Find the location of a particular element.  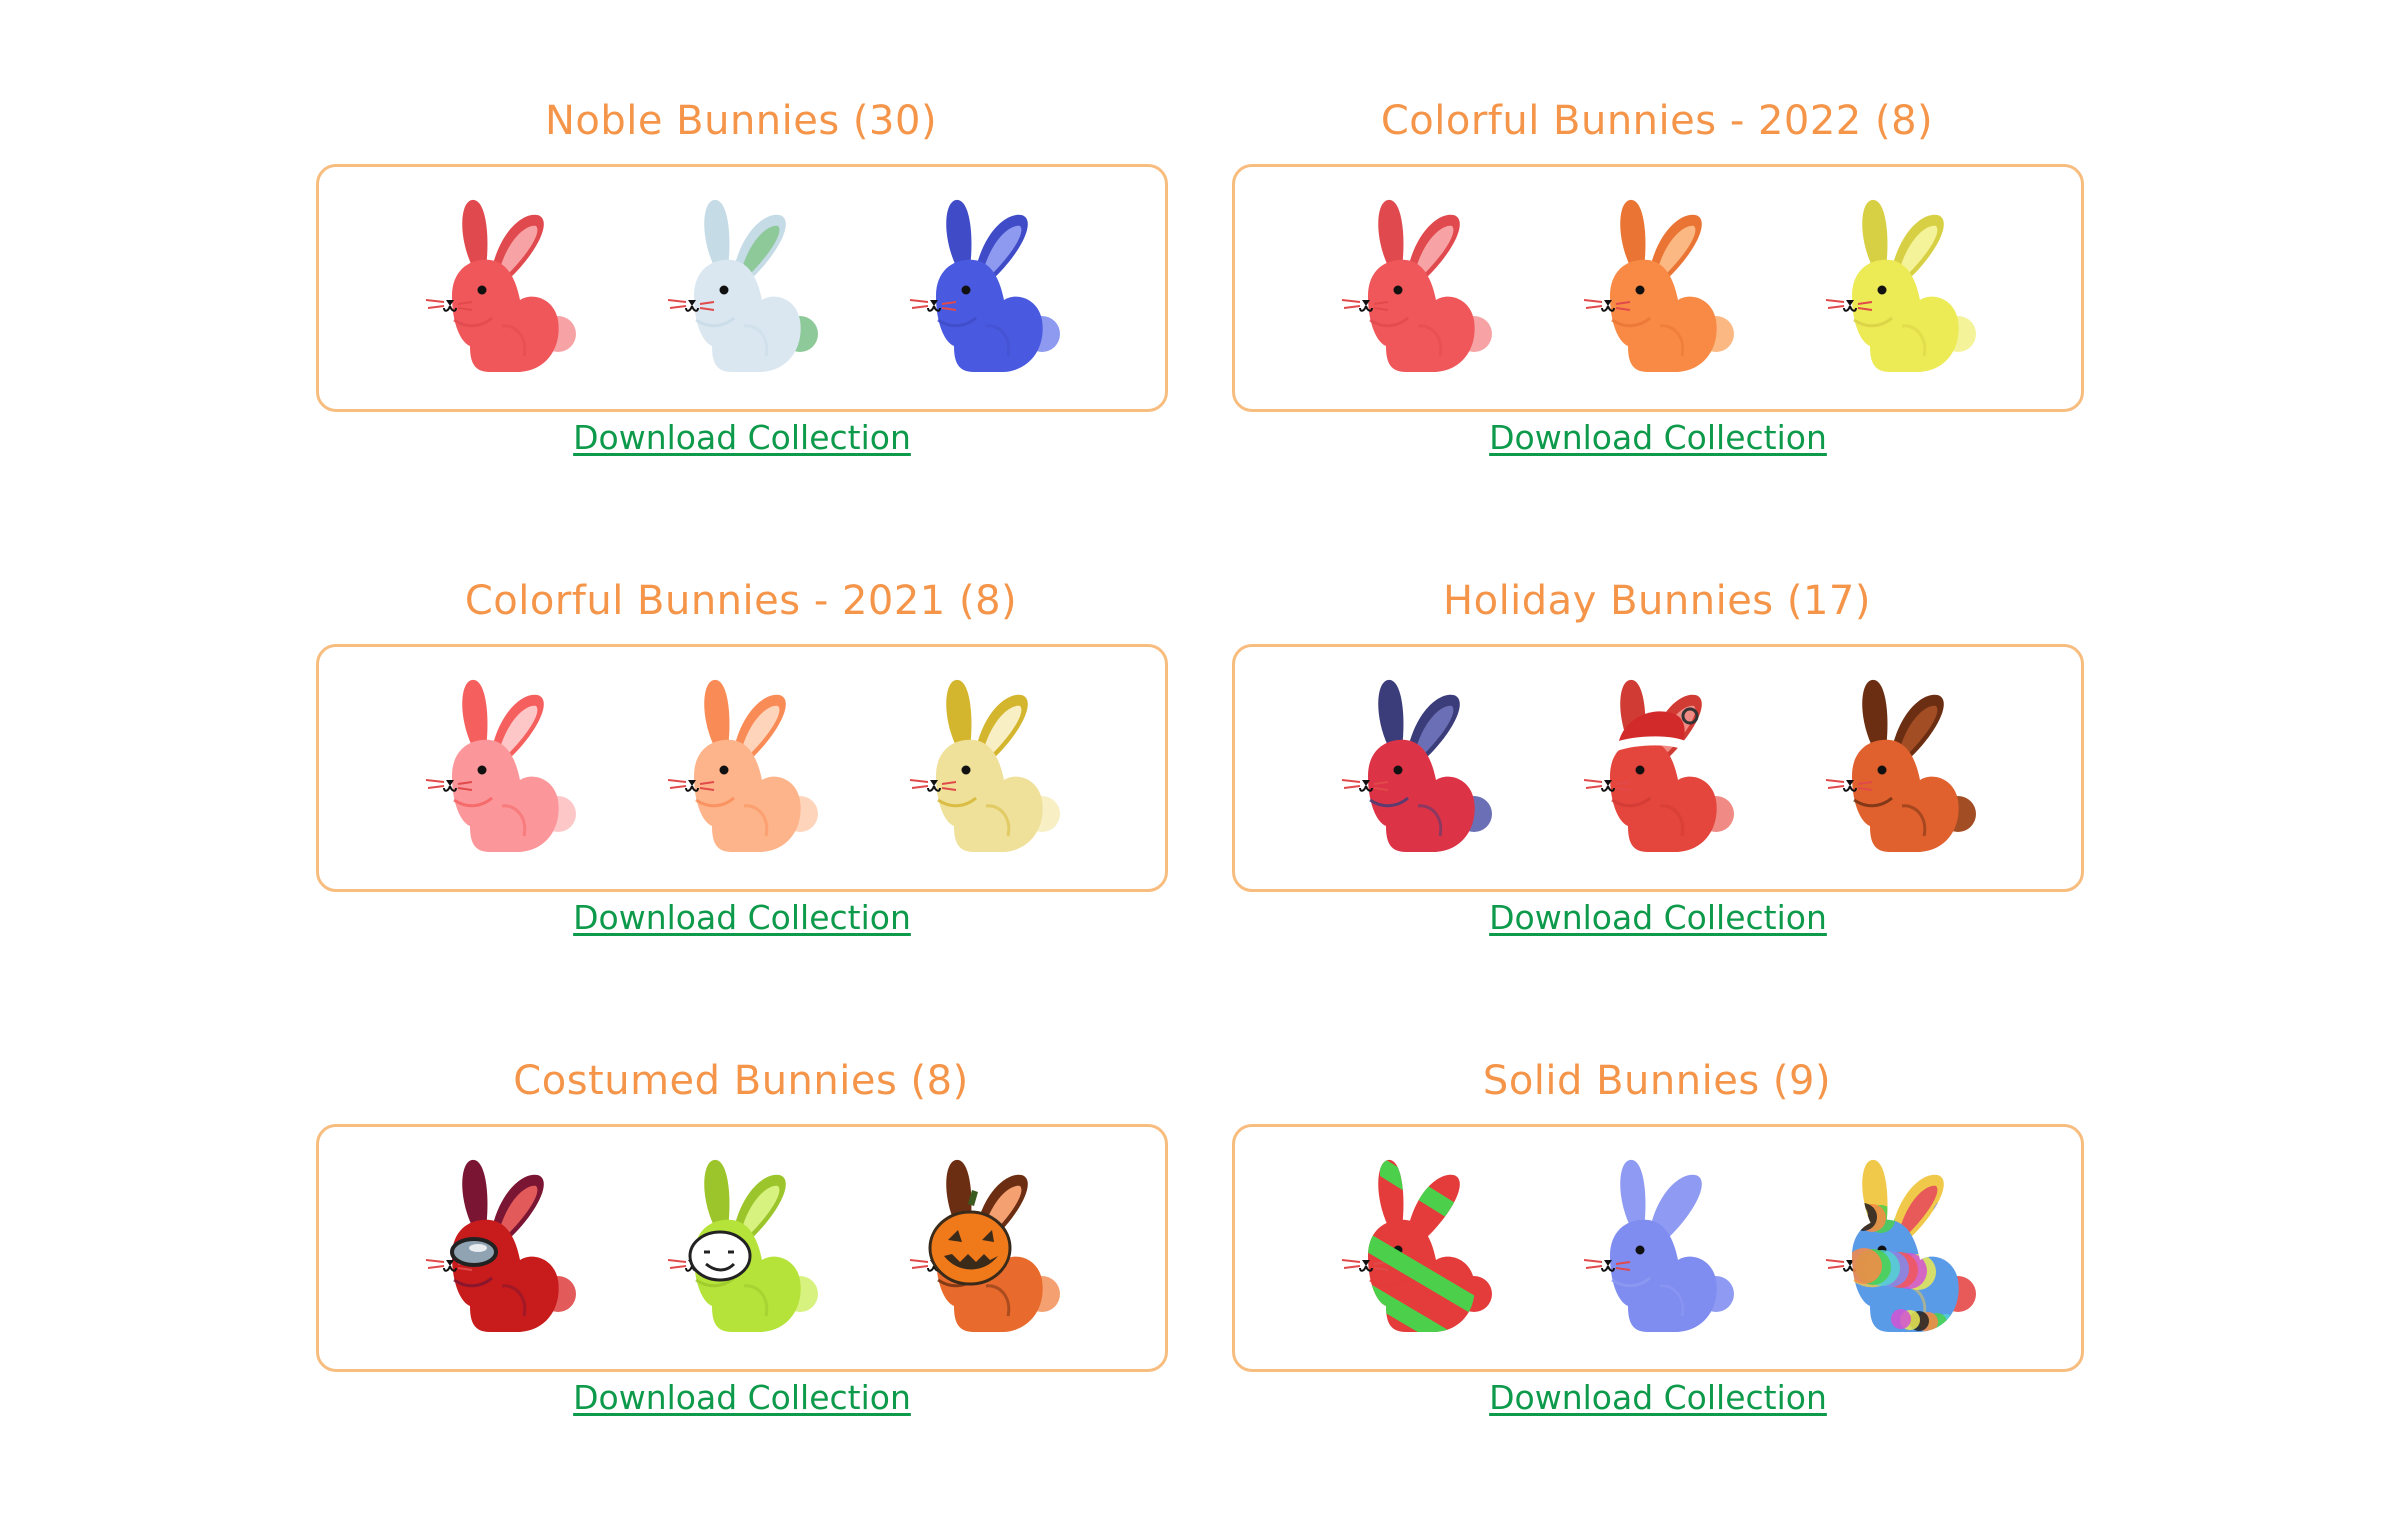

santa-hat-bunny-icon is located at coordinates (1658, 768).